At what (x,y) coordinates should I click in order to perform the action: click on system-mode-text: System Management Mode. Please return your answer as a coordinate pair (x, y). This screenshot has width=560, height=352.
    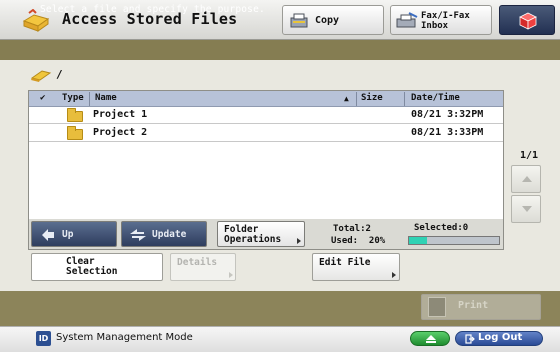
    Looking at the image, I should click on (124, 337).